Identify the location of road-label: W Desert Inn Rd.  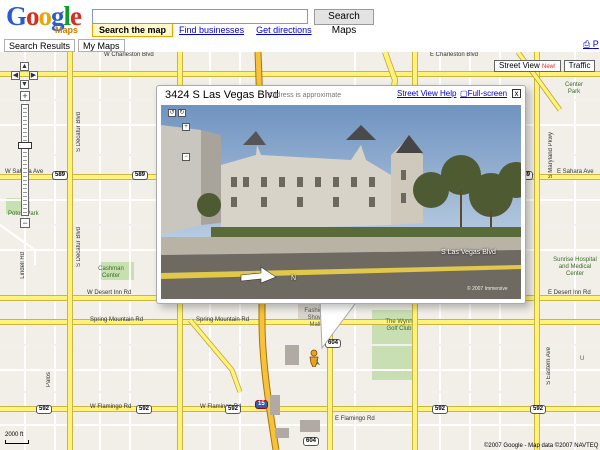
(109, 293).